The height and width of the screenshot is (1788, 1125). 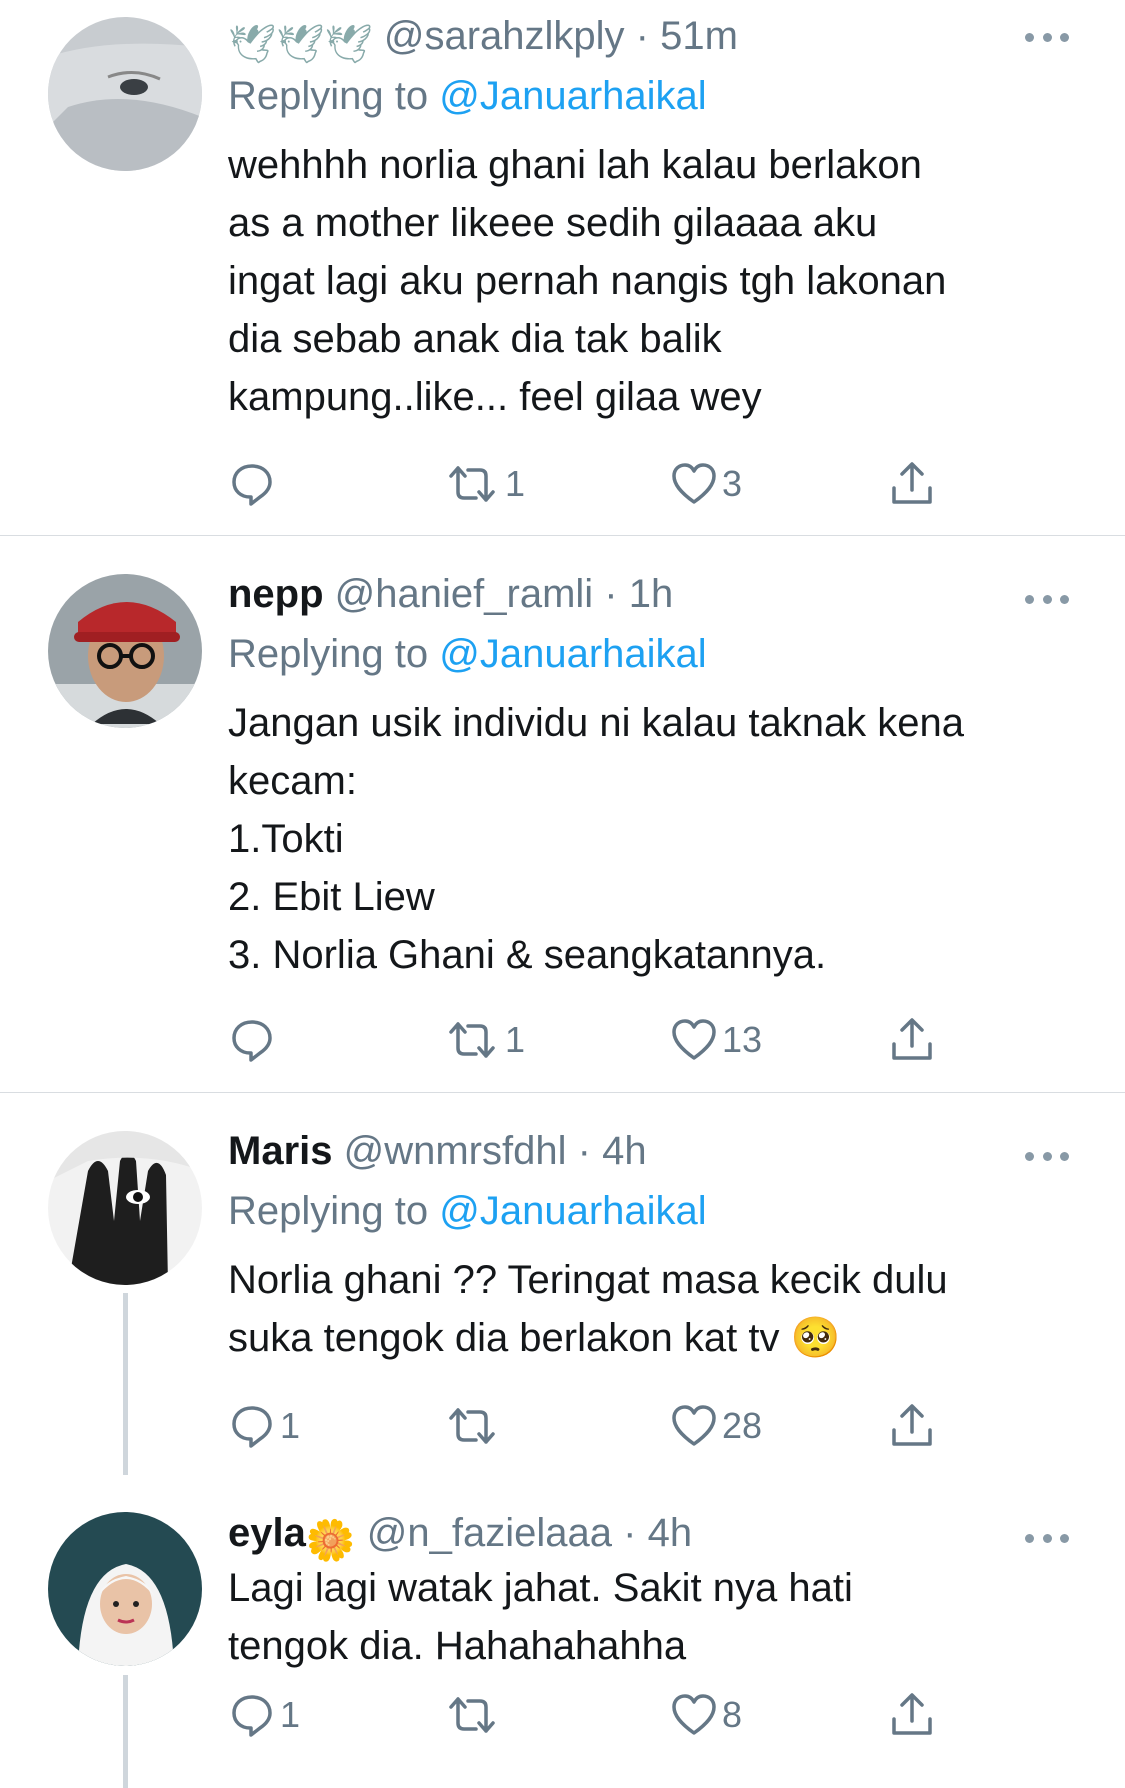 I want to click on action-bar: 1 3, so click(x=608, y=484).